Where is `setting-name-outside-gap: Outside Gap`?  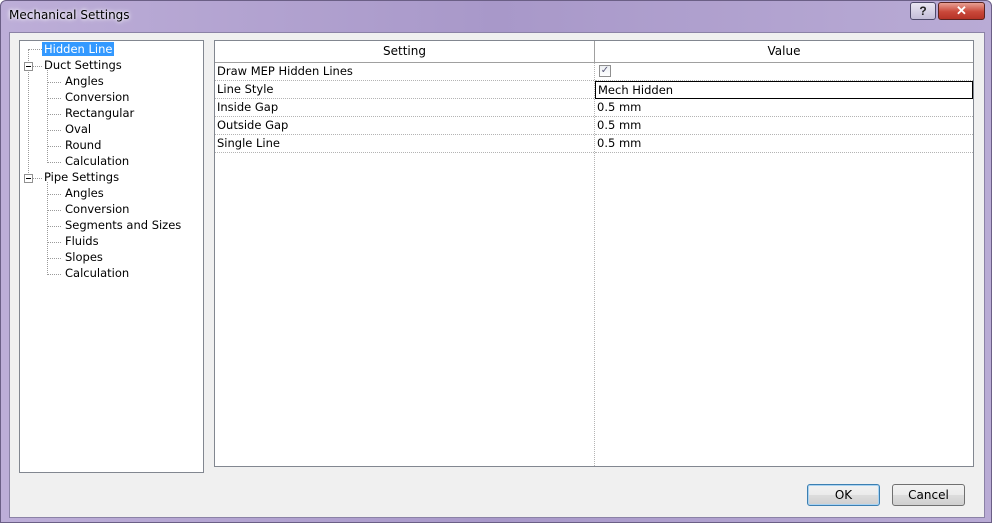 setting-name-outside-gap: Outside Gap is located at coordinates (404, 126).